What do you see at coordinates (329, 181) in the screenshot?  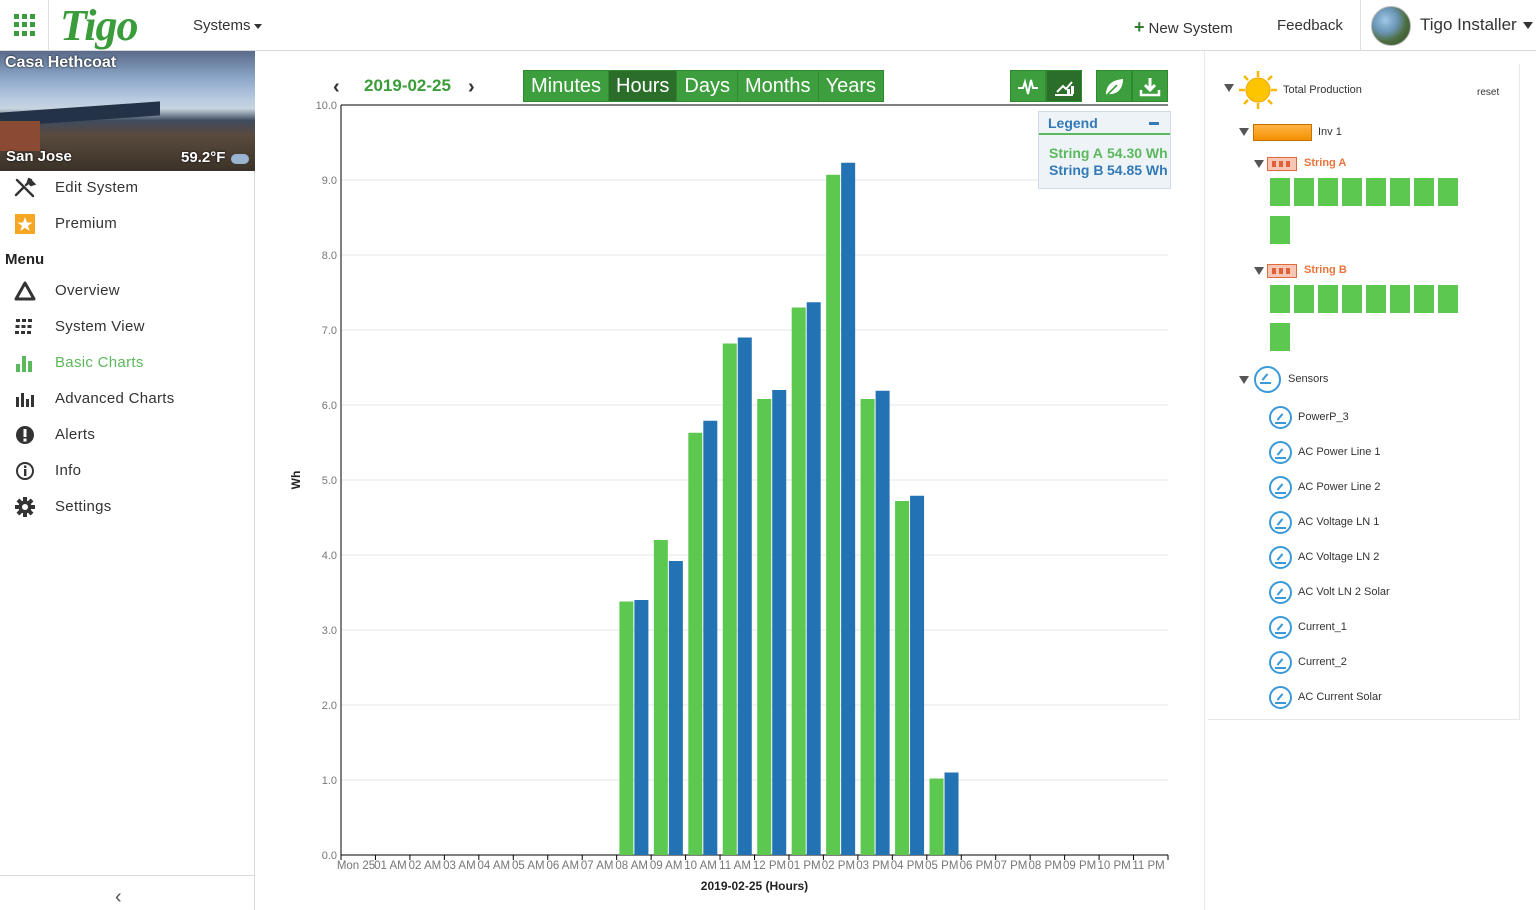 I see `y-tick-label: 9.0` at bounding box center [329, 181].